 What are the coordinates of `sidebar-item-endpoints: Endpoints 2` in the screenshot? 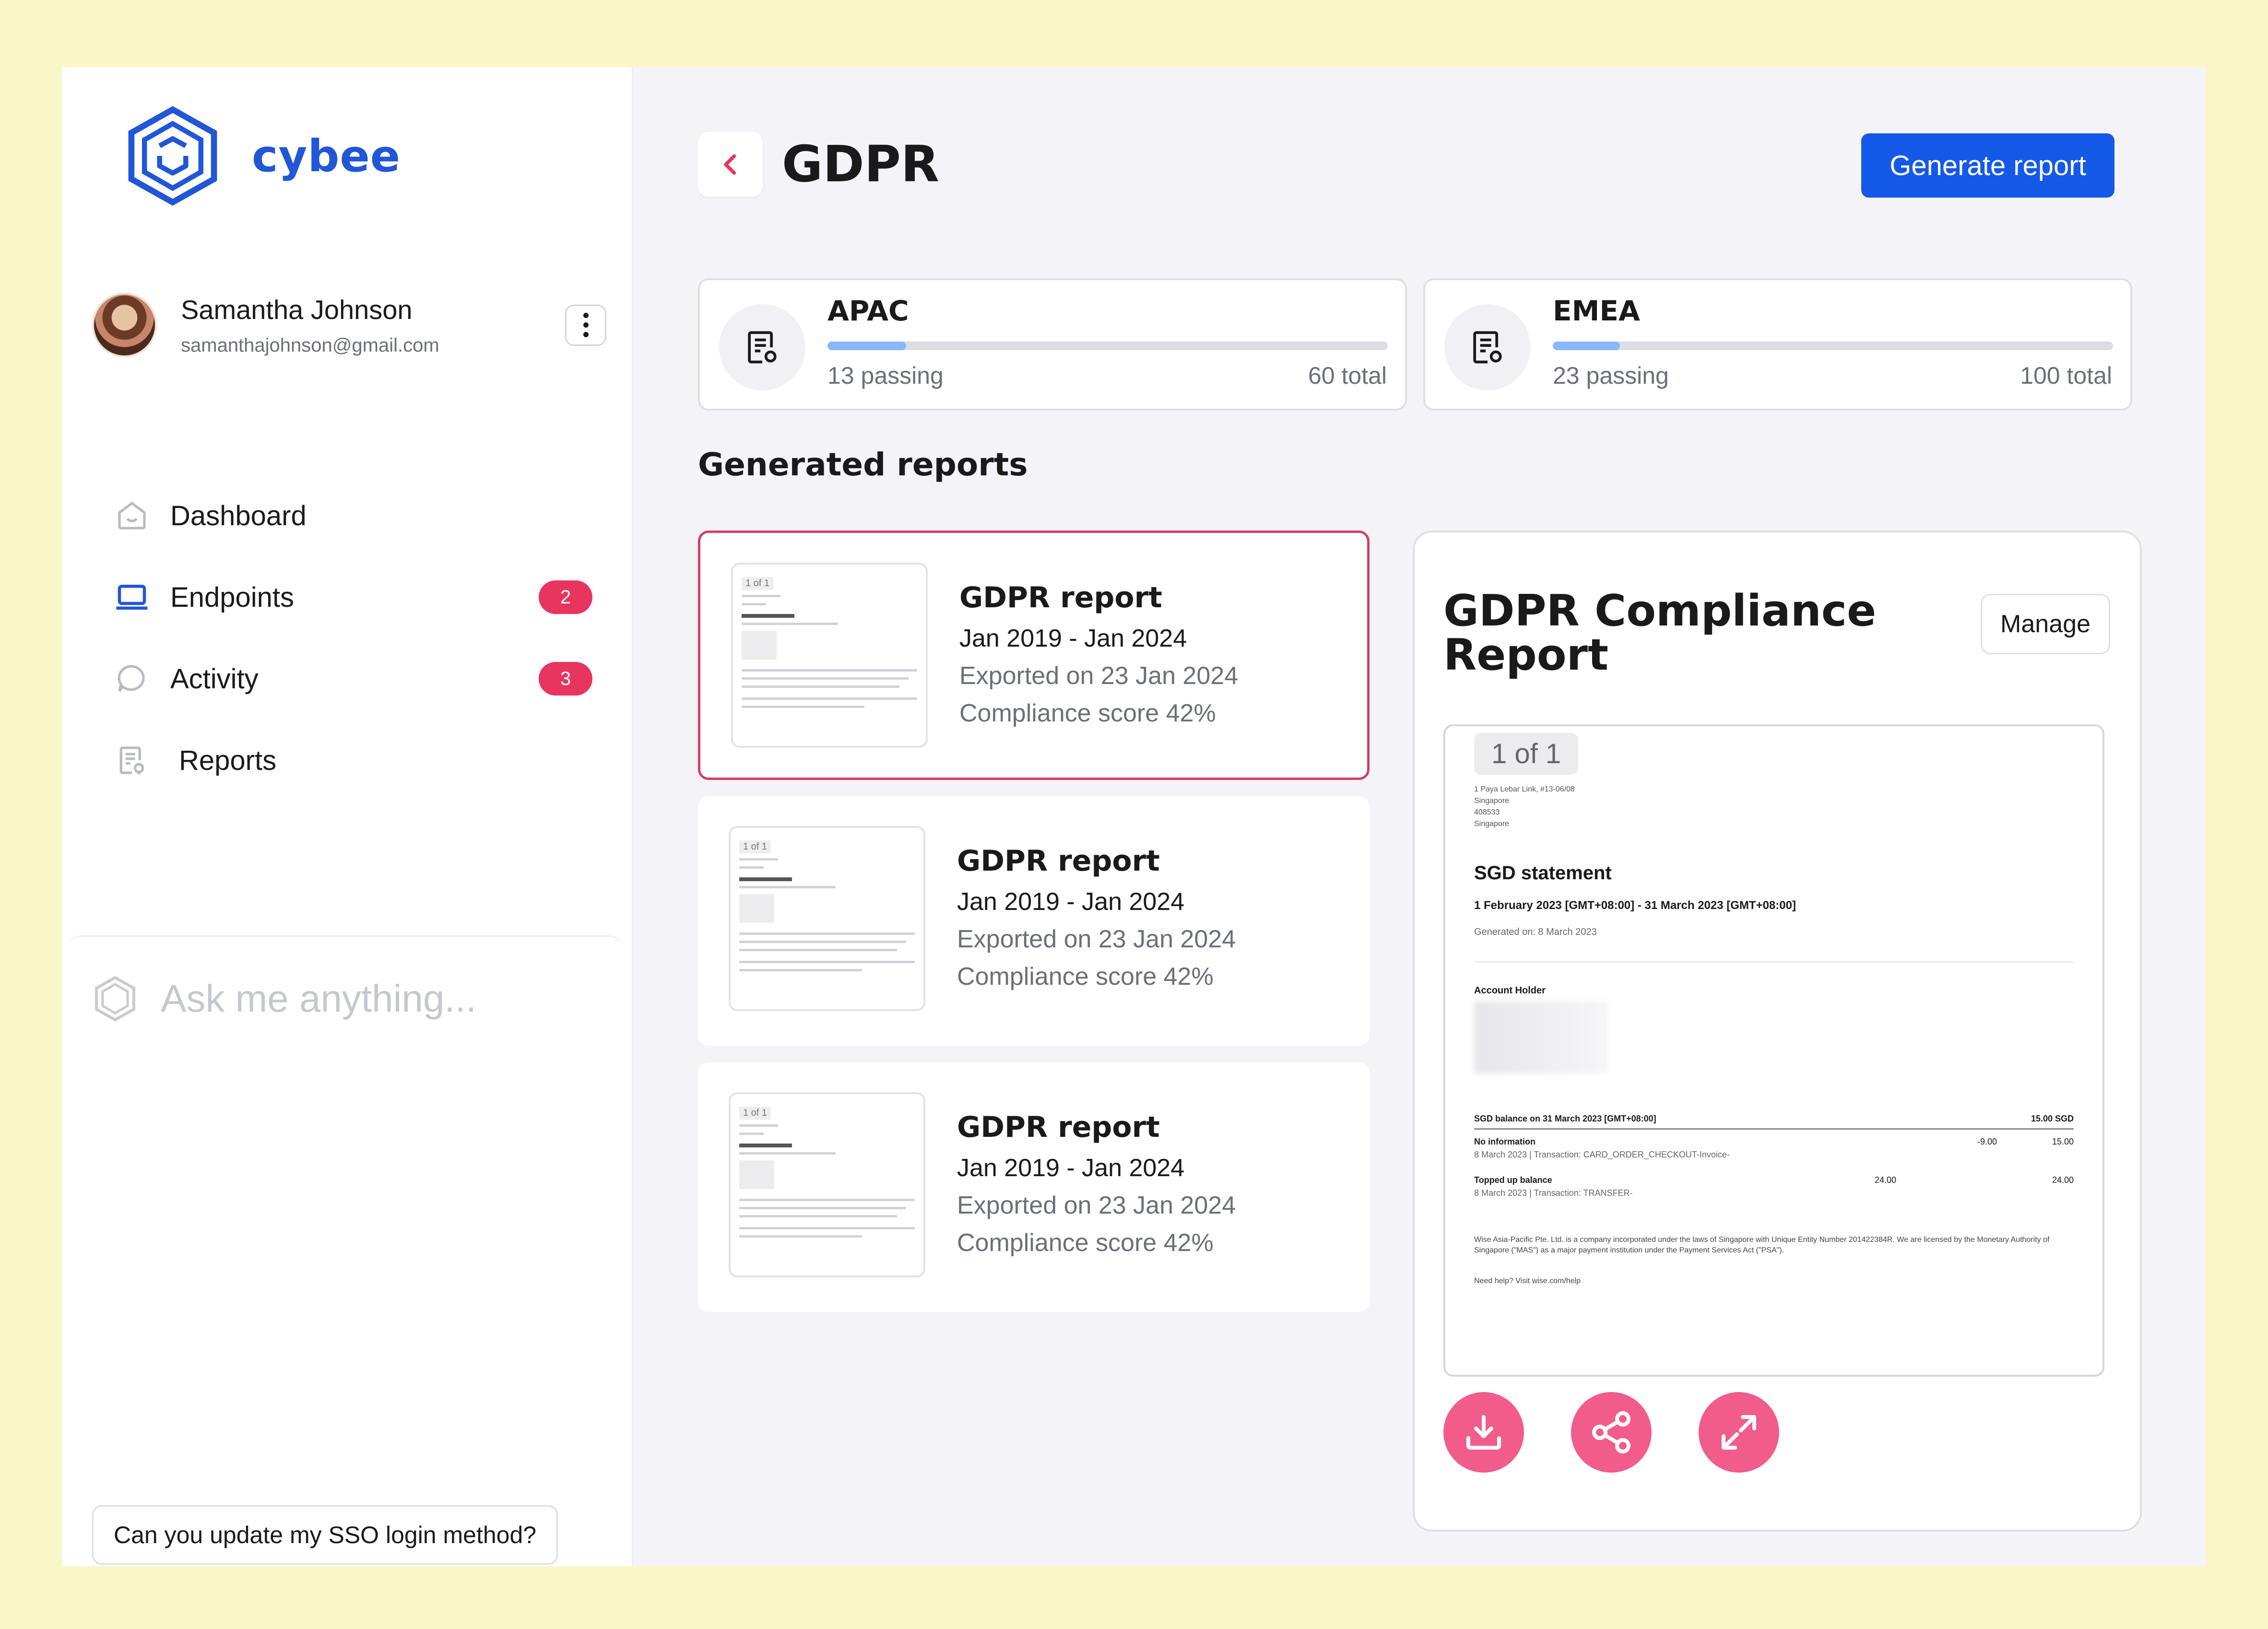 It's located at (379, 597).